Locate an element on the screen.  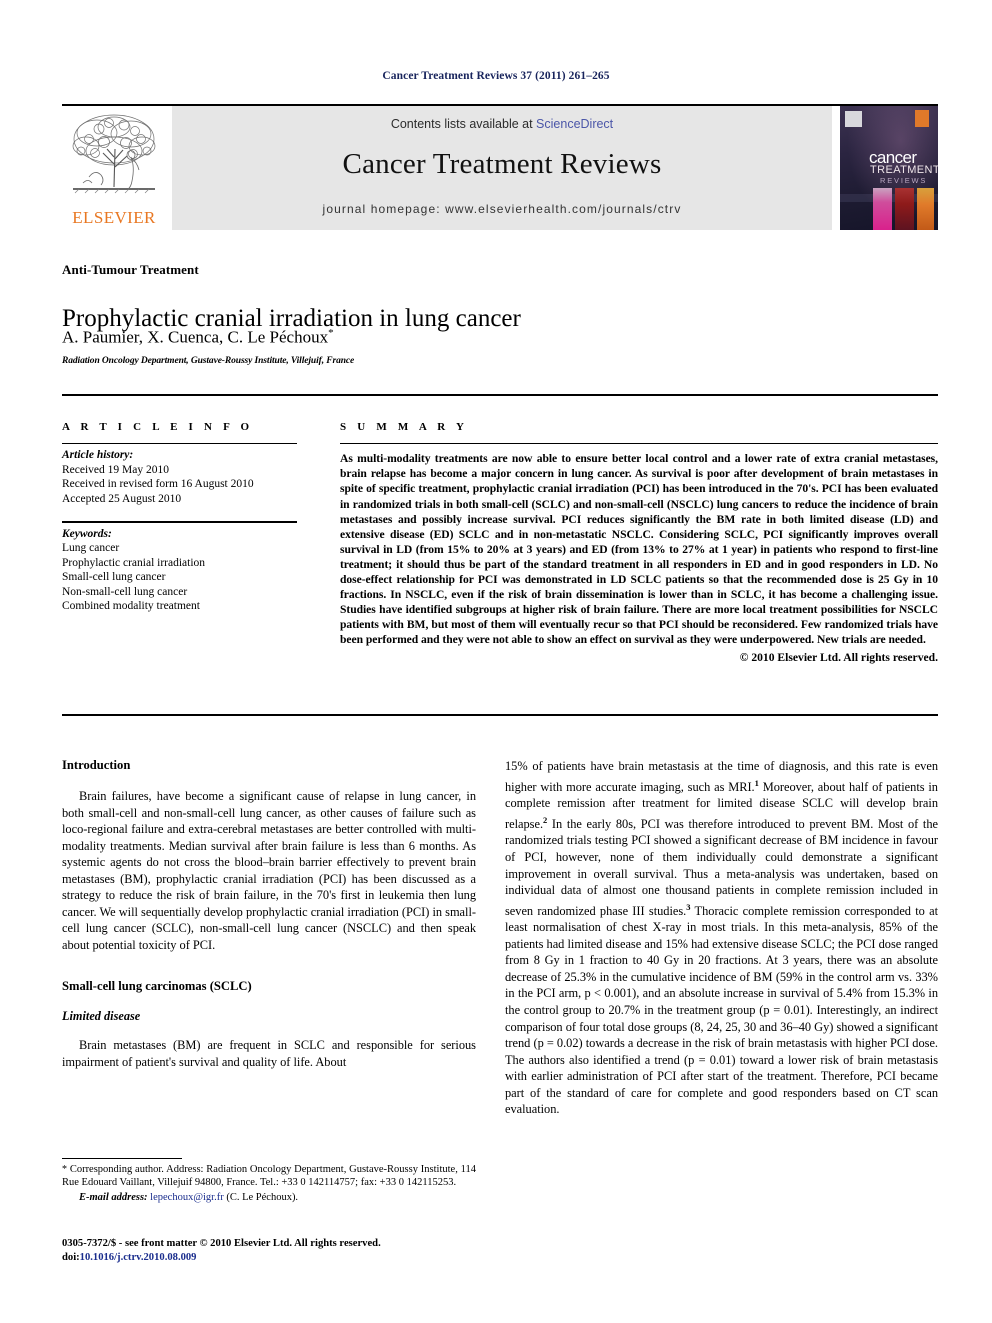
article-history-item: Accepted 25 August 2010 is located at coordinates (122, 498).